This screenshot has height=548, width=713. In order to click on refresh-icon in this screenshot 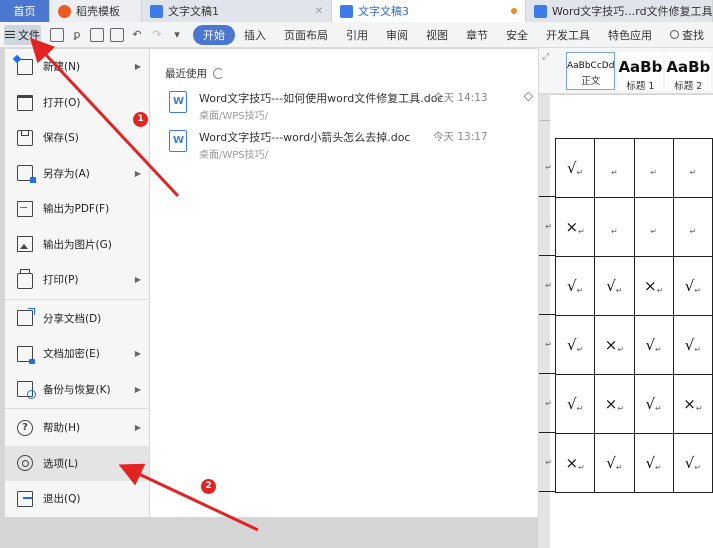, I will do `click(218, 73)`.